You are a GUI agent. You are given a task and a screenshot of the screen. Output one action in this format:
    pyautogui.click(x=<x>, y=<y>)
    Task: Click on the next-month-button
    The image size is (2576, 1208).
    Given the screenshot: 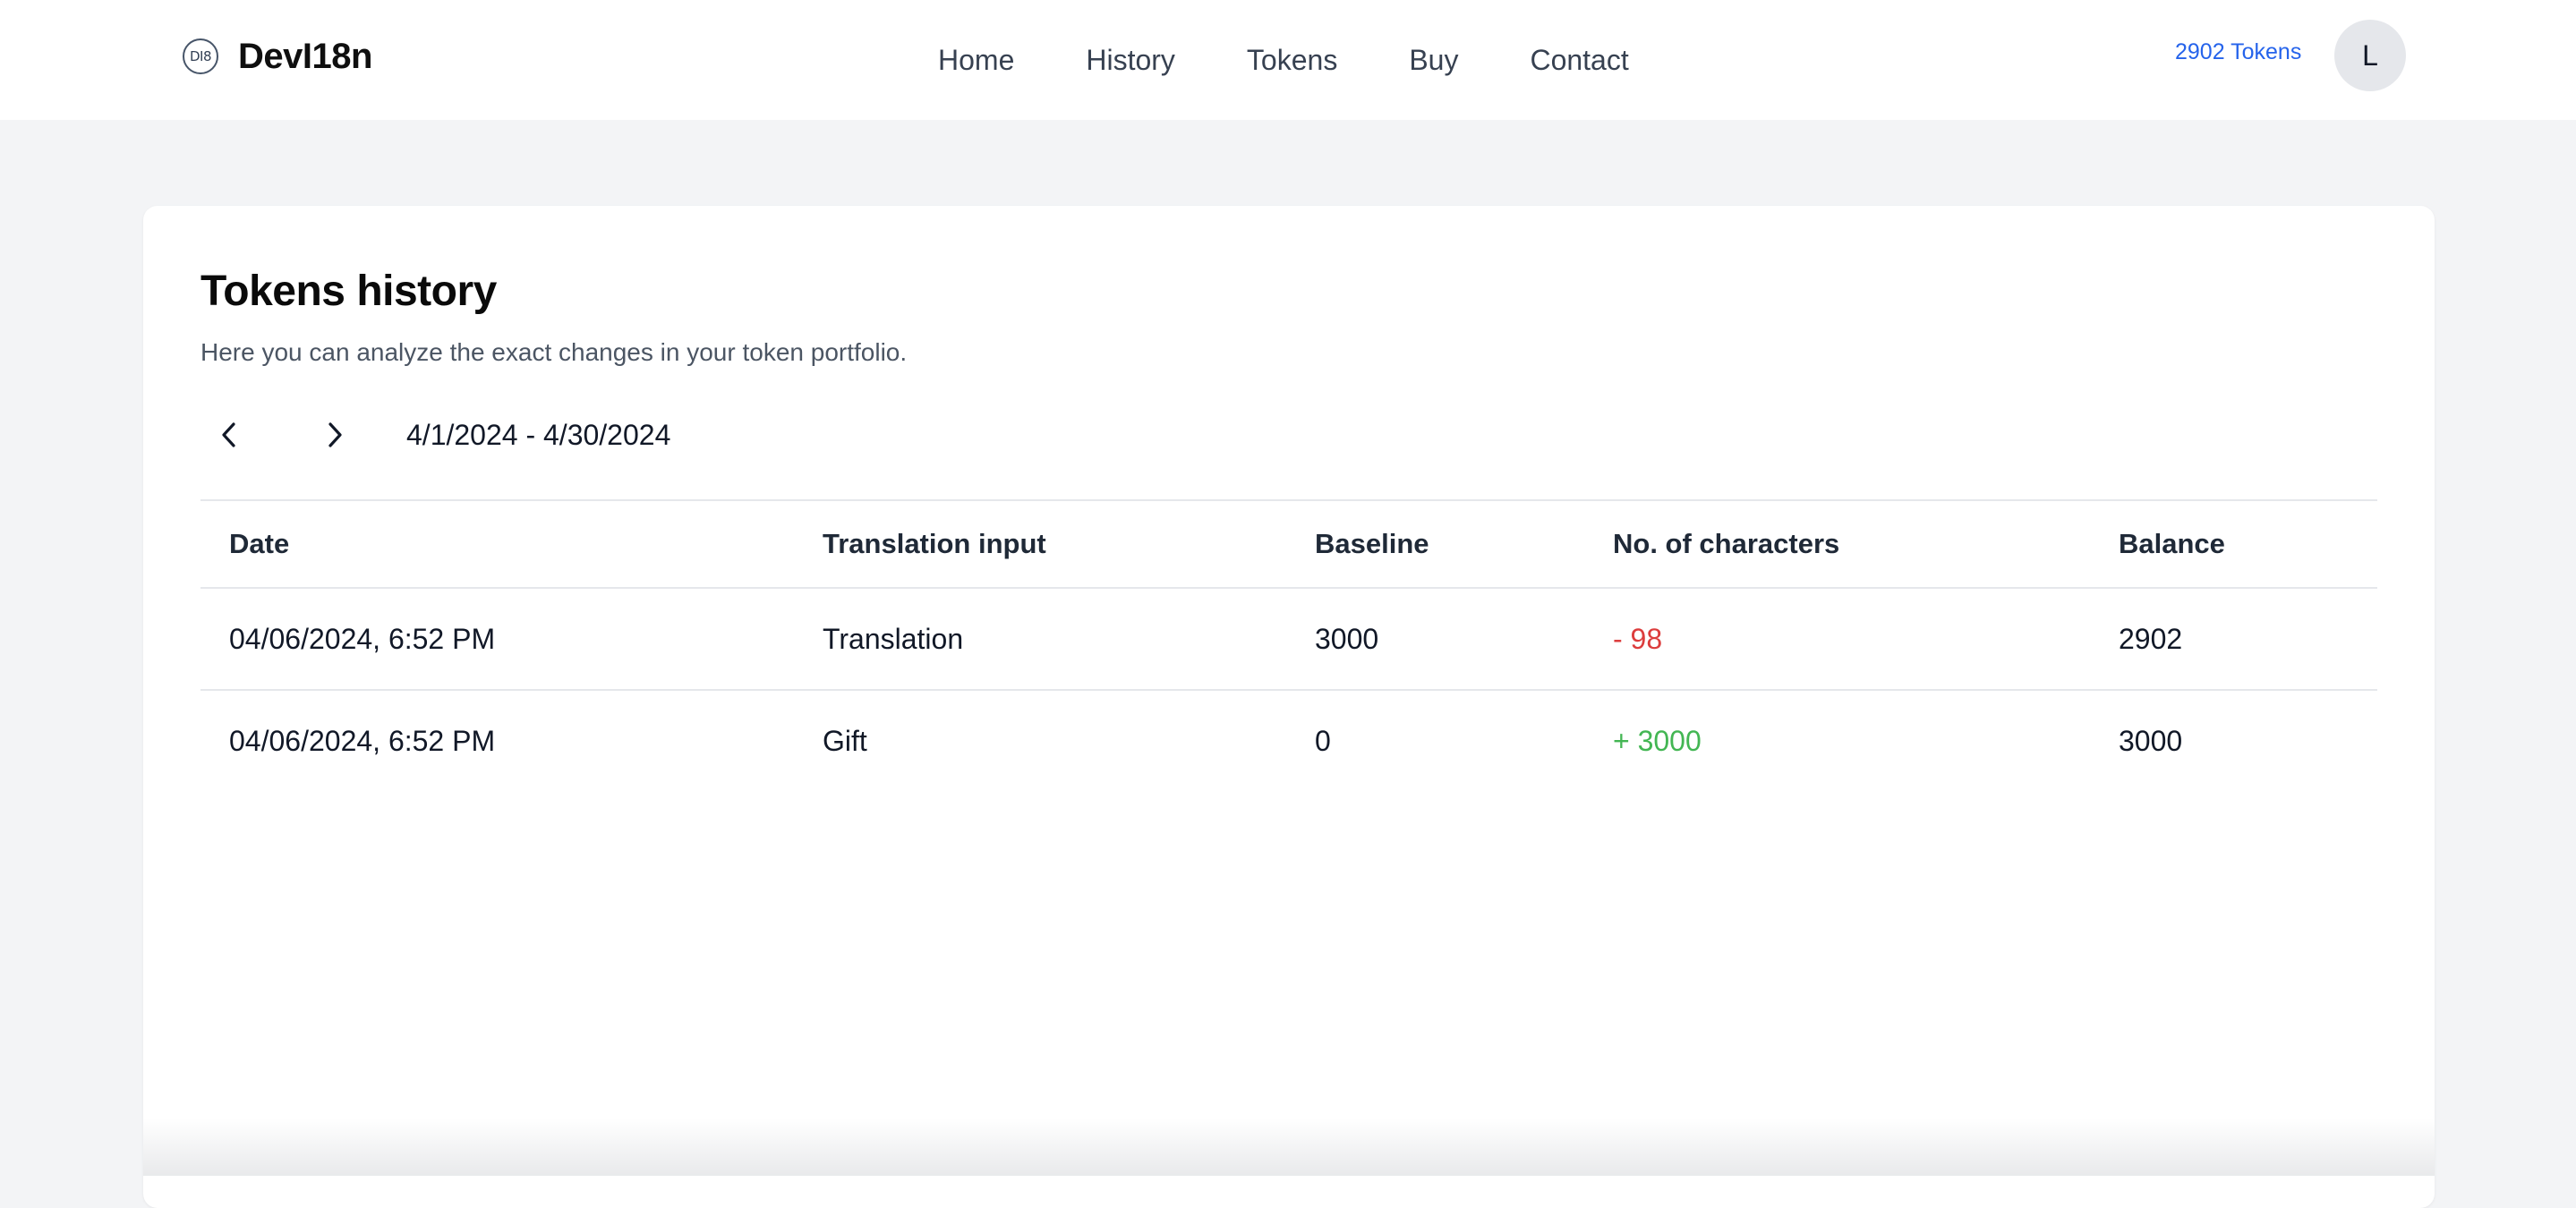 What is the action you would take?
    pyautogui.click(x=334, y=435)
    